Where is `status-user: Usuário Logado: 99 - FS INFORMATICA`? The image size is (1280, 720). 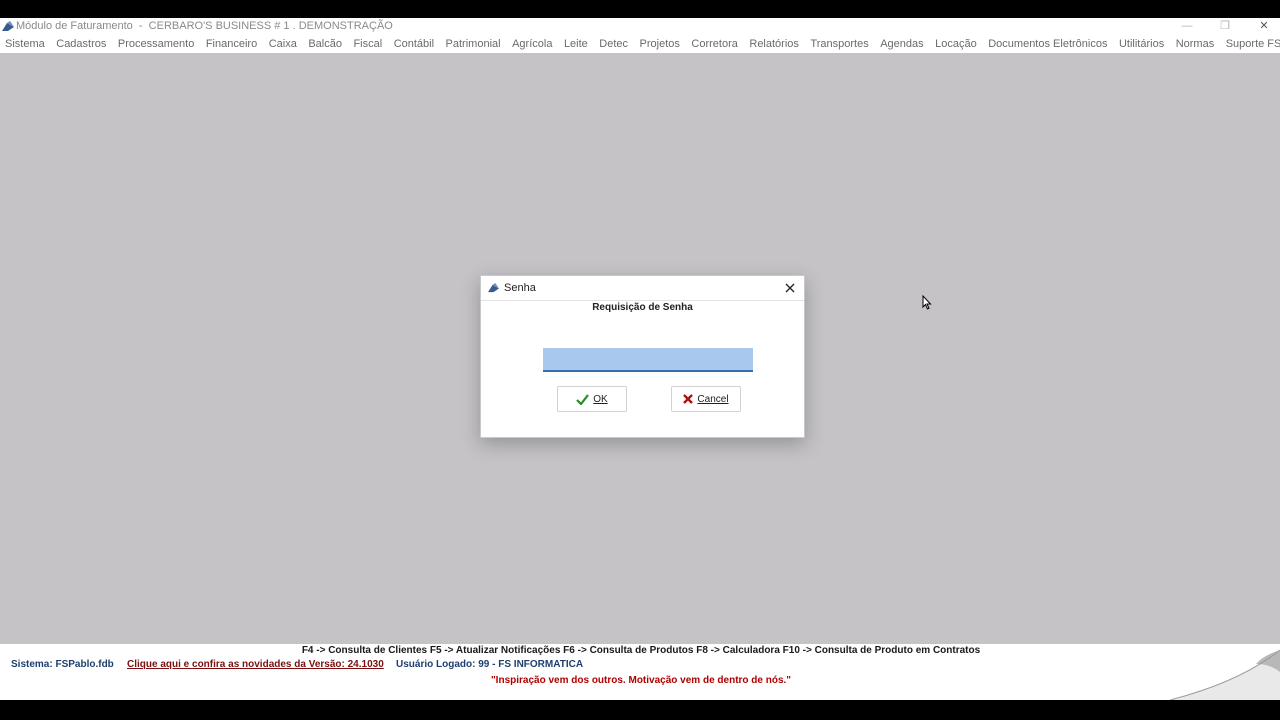
status-user: Usuário Logado: 99 - FS INFORMATICA is located at coordinates (490, 664).